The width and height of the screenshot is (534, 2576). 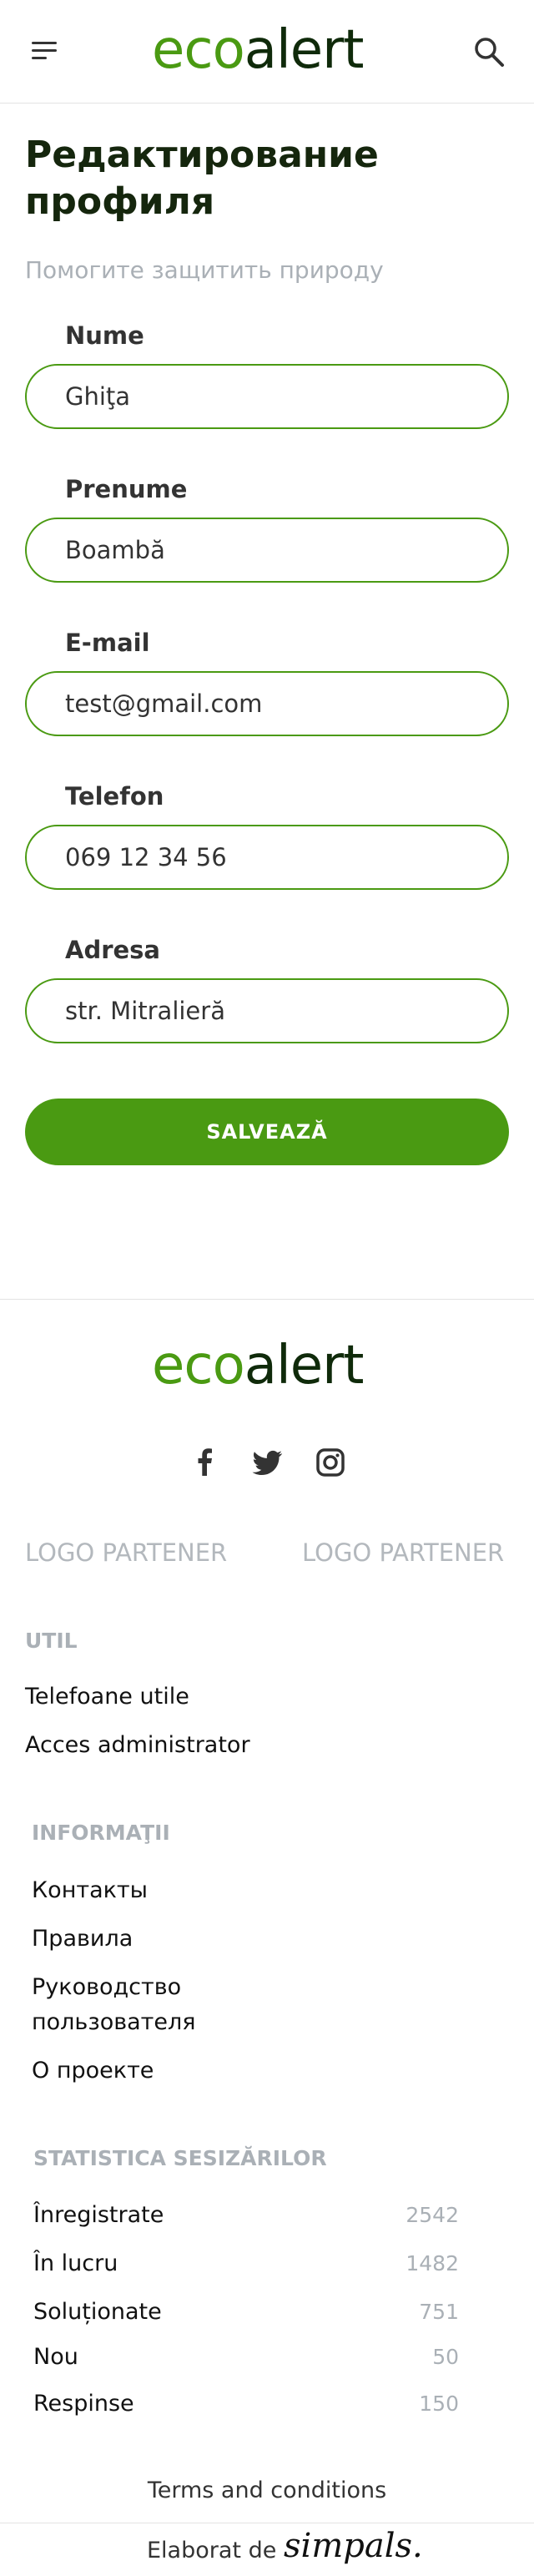 What do you see at coordinates (212, 2550) in the screenshot?
I see `elaborat-label: Elaborat de` at bounding box center [212, 2550].